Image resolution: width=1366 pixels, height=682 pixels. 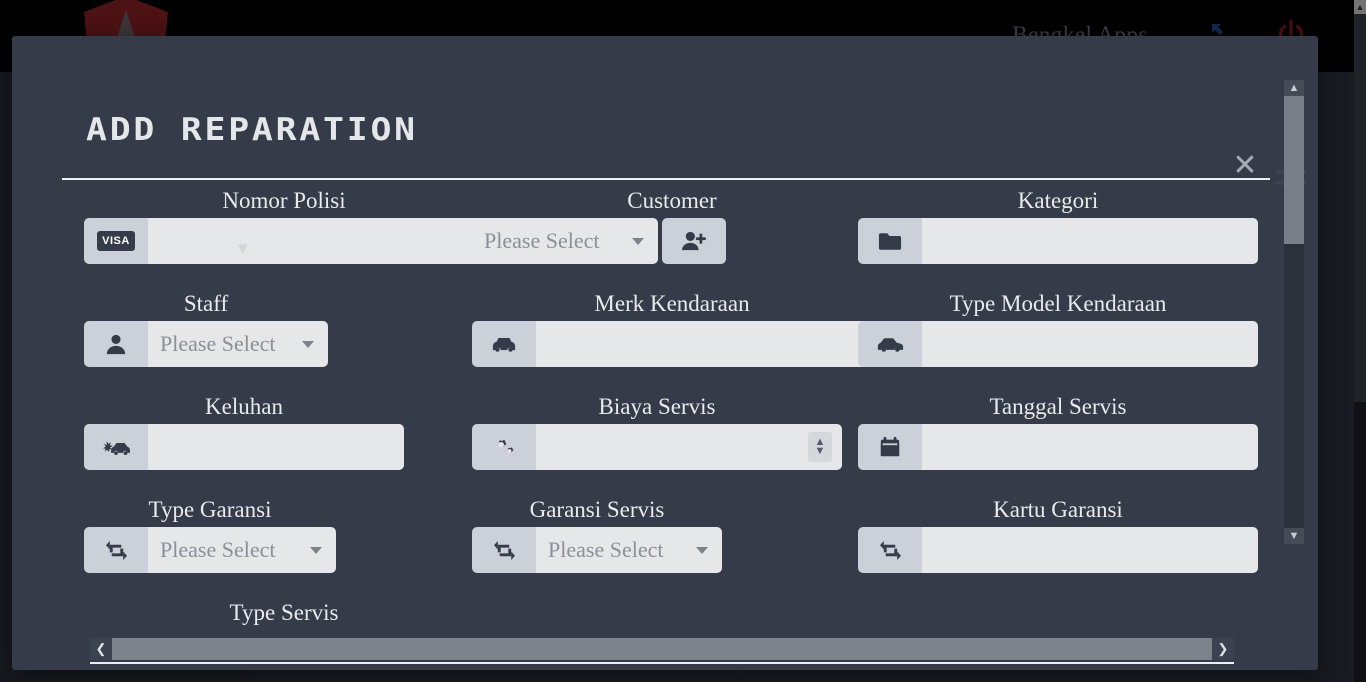 I want to click on field-nomor-polisi: Nomor Polisi VISA ▾, so click(x=284, y=226).